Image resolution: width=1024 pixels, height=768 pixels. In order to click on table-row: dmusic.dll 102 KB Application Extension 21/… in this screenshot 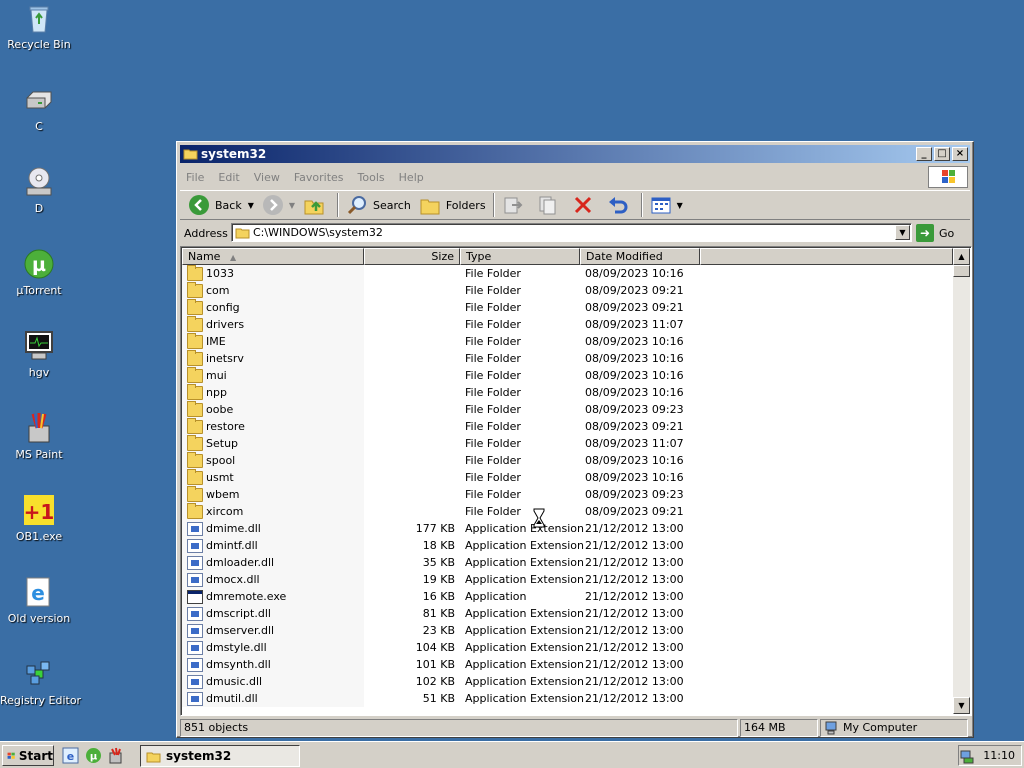, I will do `click(567, 681)`.